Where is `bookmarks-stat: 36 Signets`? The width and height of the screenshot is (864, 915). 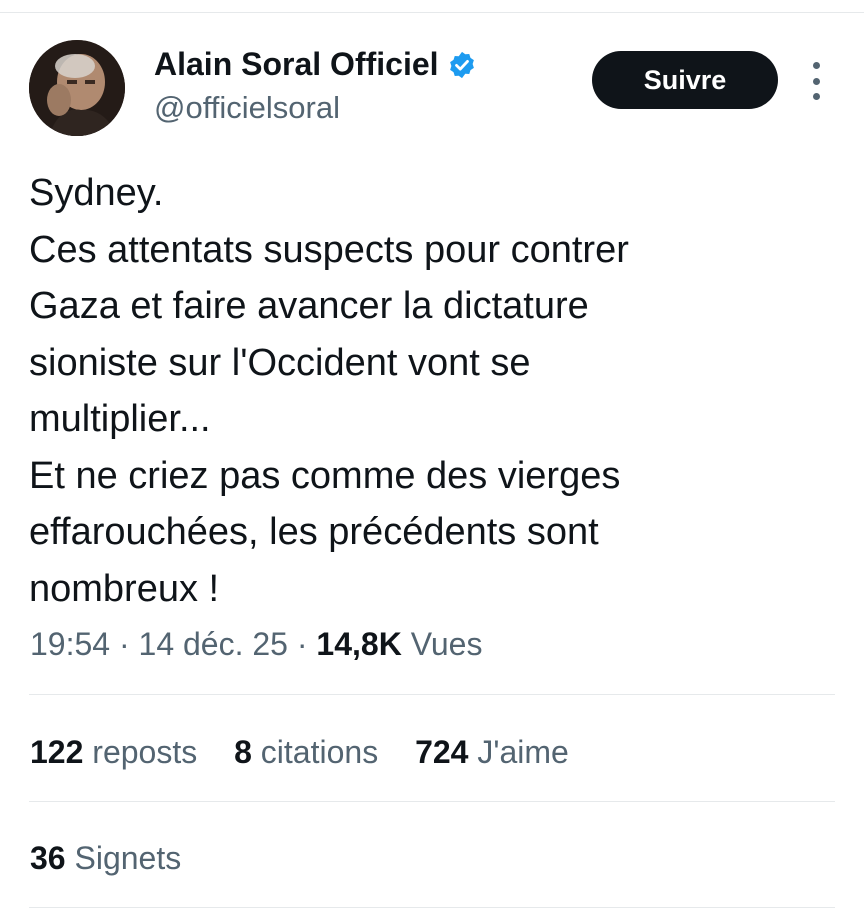
bookmarks-stat: 36 Signets is located at coordinates (105, 858).